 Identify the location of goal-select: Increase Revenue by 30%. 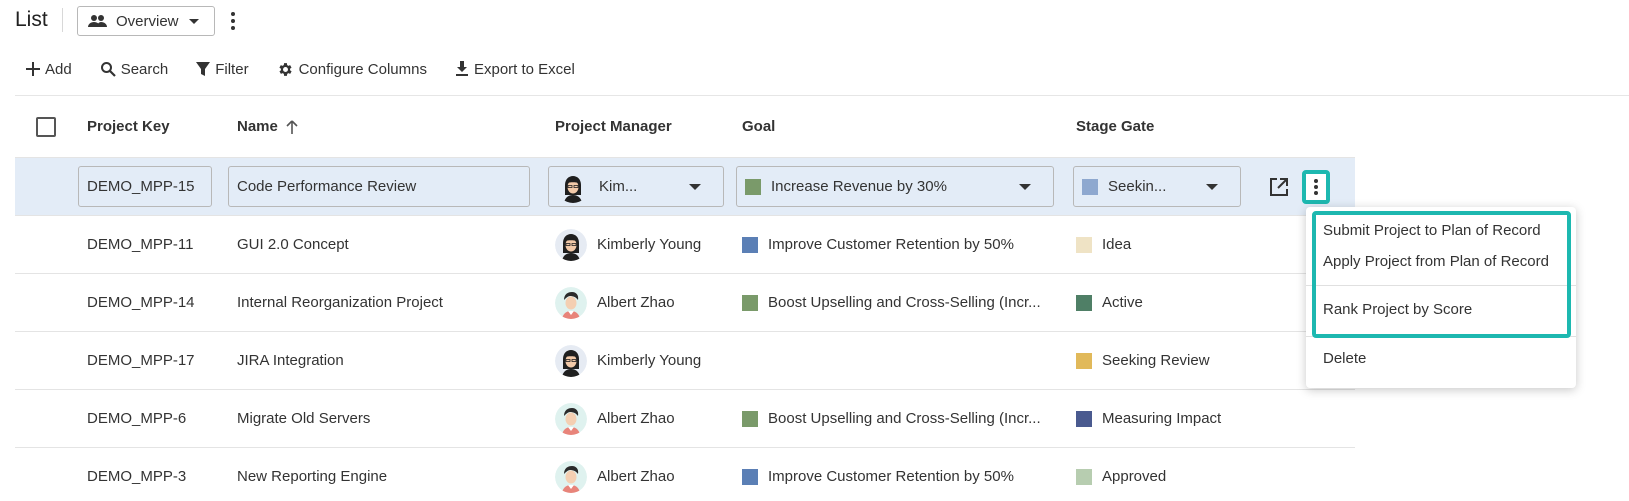
(895, 186).